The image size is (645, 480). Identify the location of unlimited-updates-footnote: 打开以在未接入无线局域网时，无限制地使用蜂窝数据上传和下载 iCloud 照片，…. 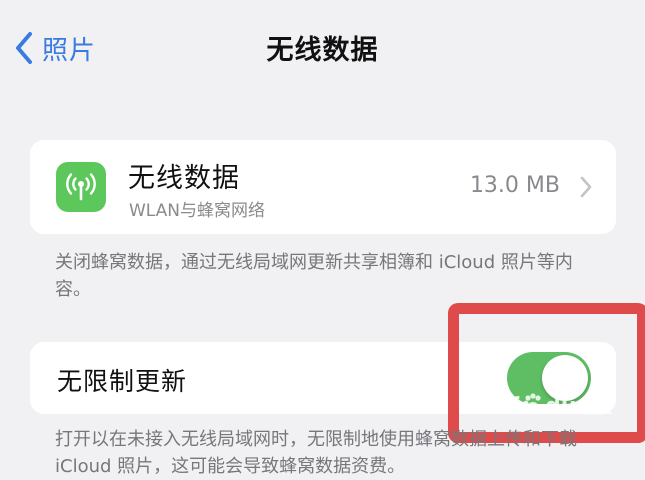
(316, 453).